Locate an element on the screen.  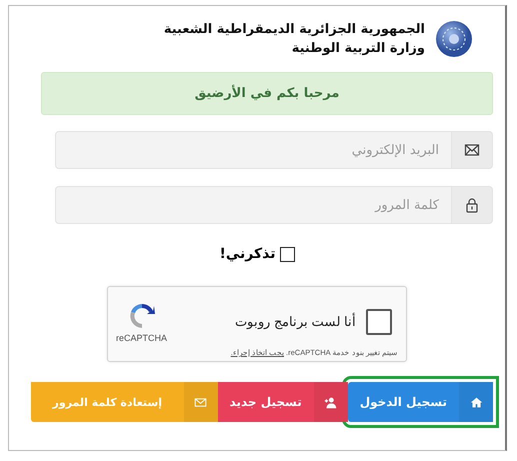
home-icon is located at coordinates (476, 402).